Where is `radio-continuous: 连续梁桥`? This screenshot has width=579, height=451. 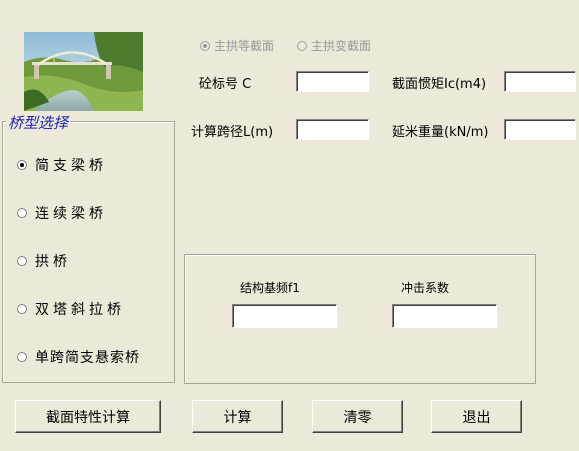
radio-continuous: 连续梁桥 is located at coordinates (62, 213).